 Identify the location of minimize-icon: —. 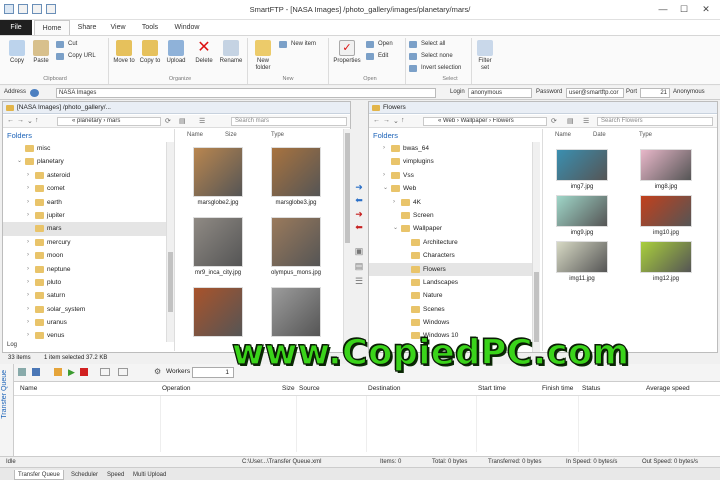
(663, 9).